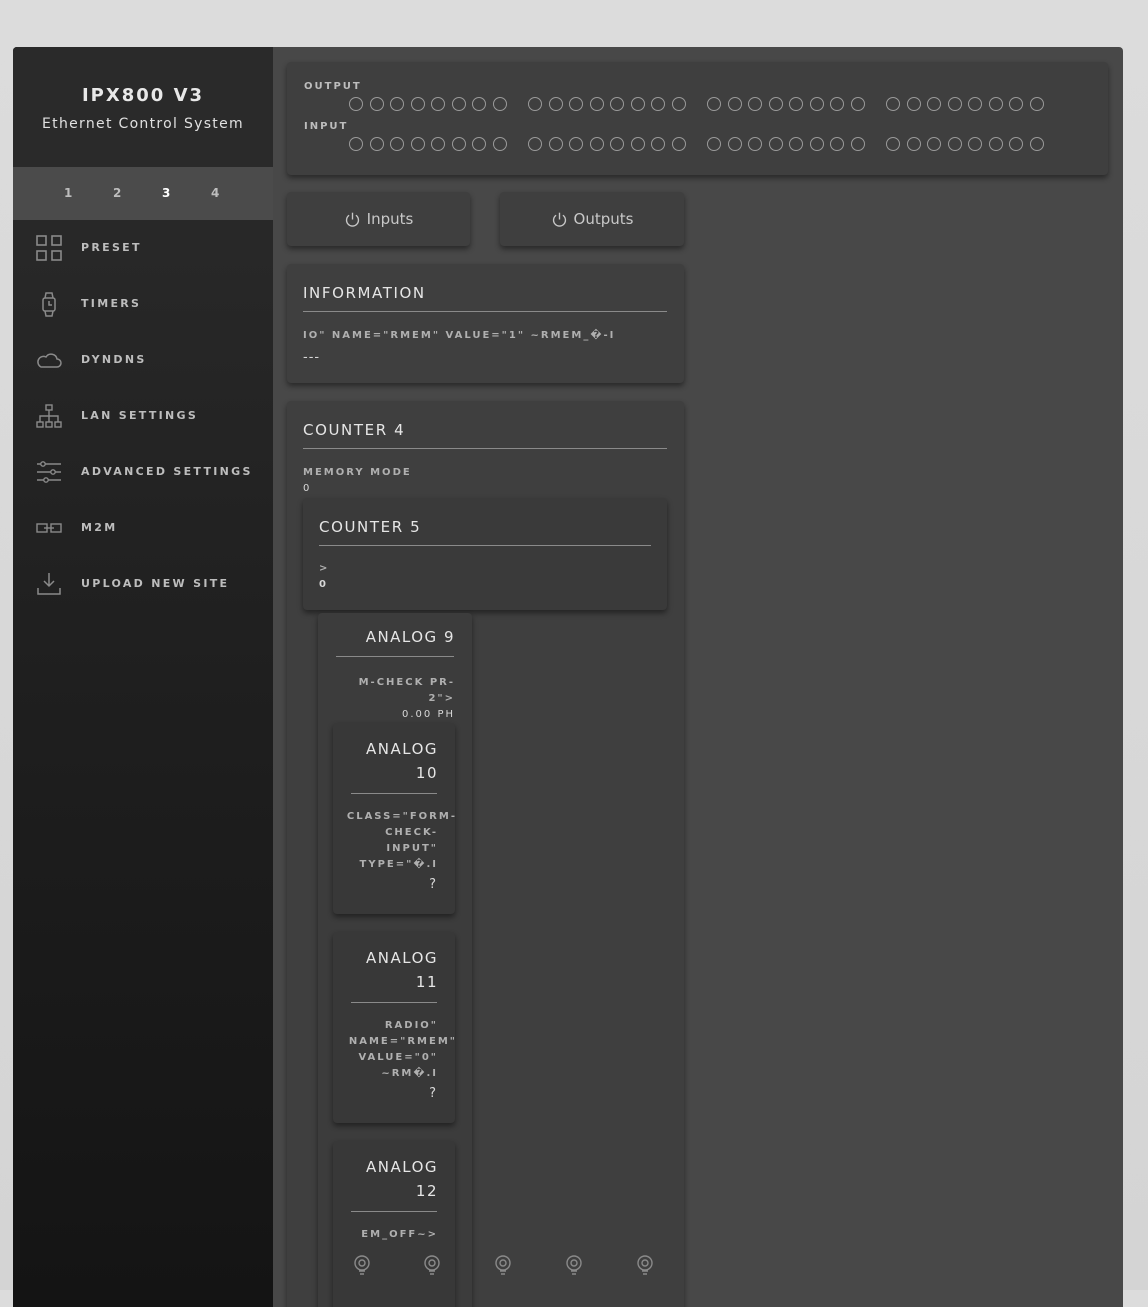 This screenshot has width=1148, height=1307. Describe the element at coordinates (441, 698) in the screenshot. I see `analog9-line2: 2">` at that location.